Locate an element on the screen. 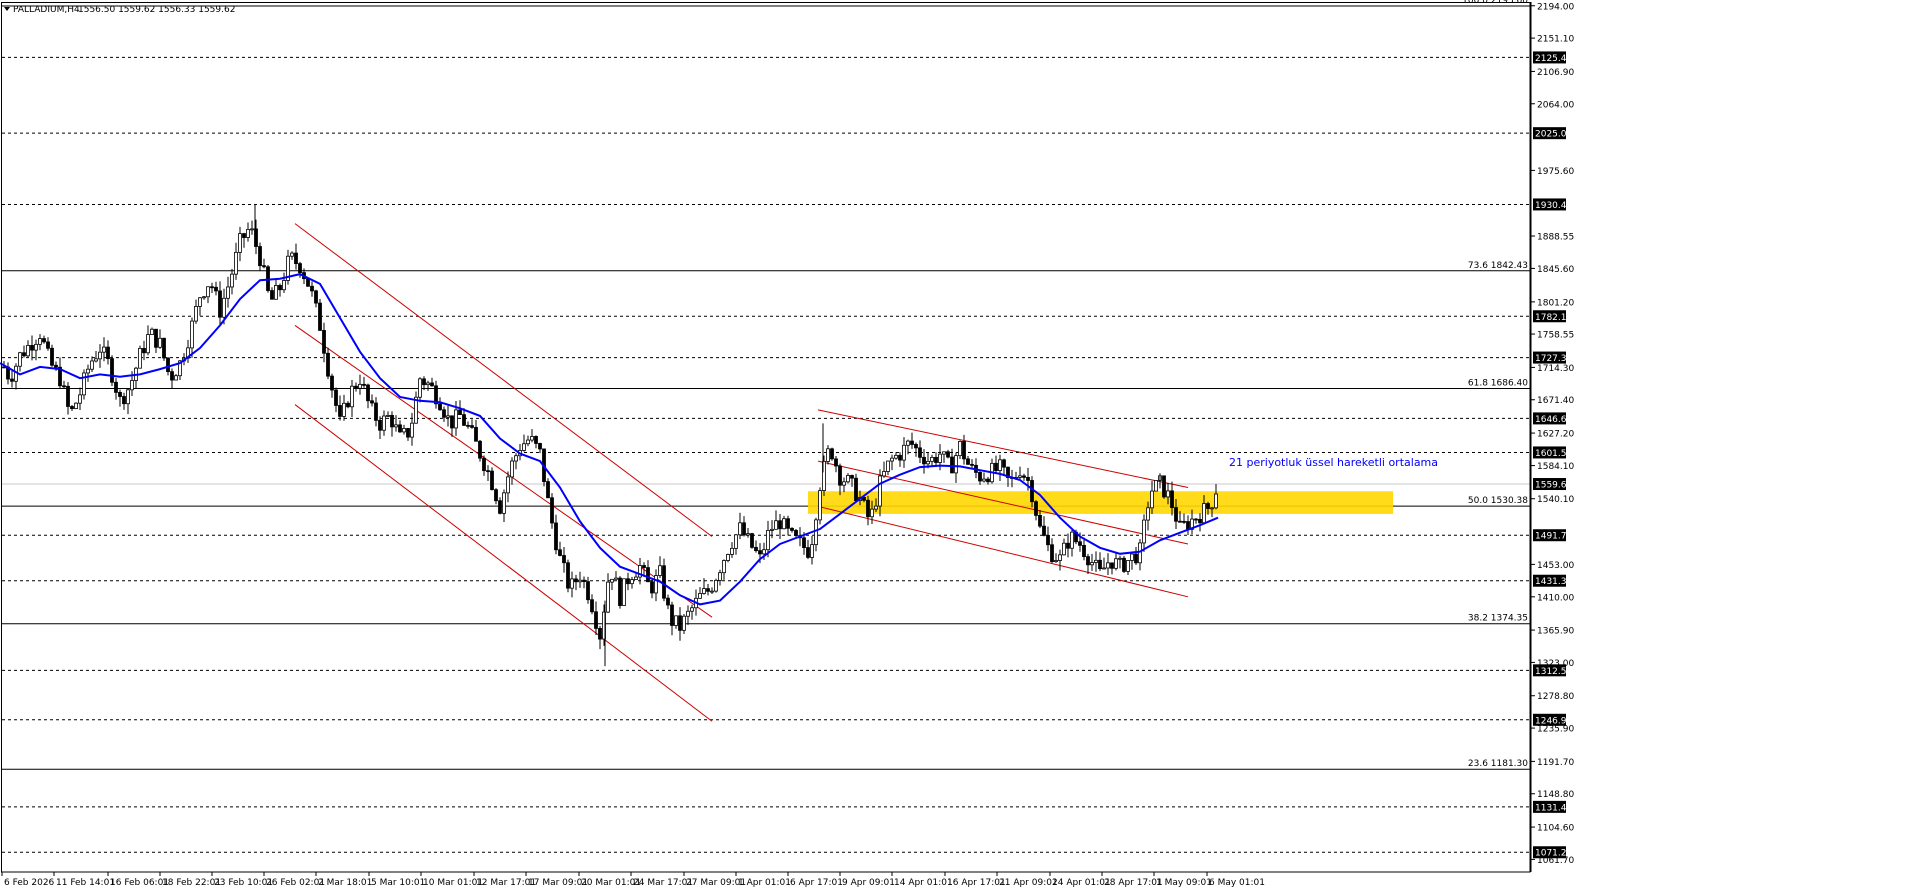  svg-text: 1491.70 is located at coordinates (1553, 537).